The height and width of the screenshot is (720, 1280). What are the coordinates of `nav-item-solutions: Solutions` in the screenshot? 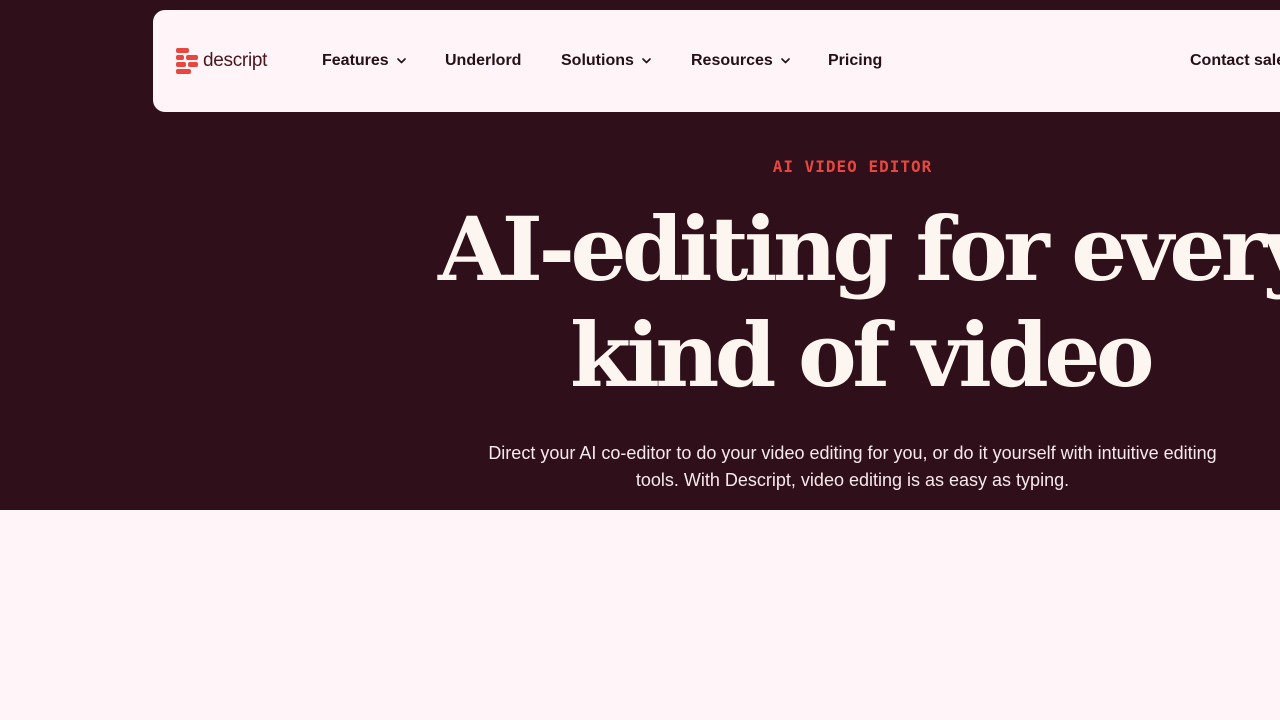 It's located at (606, 61).